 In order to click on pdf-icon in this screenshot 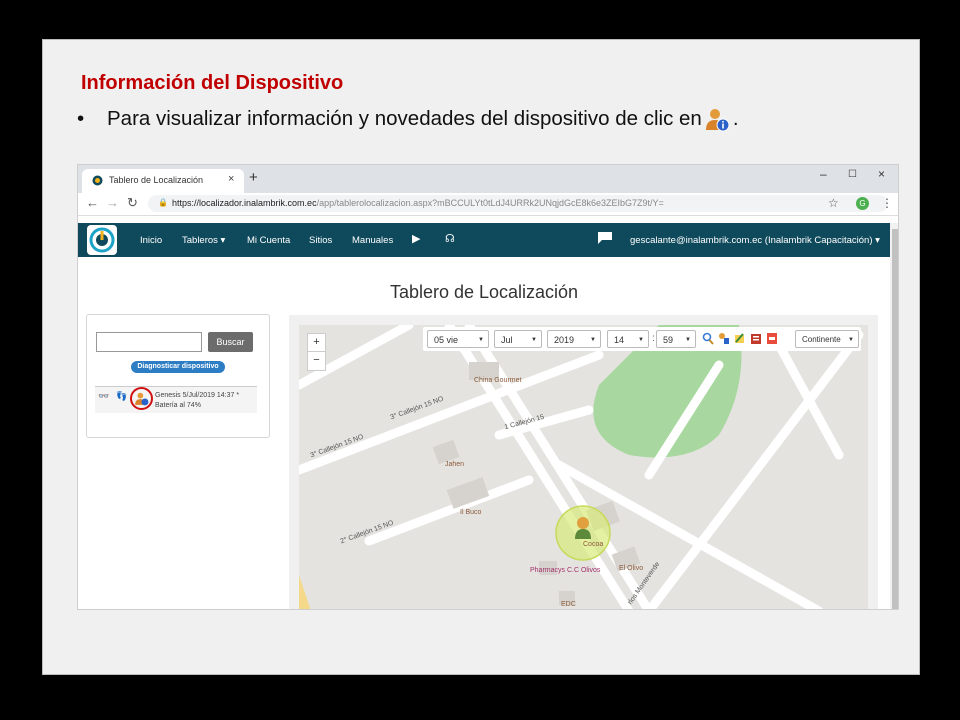, I will do `click(772, 338)`.